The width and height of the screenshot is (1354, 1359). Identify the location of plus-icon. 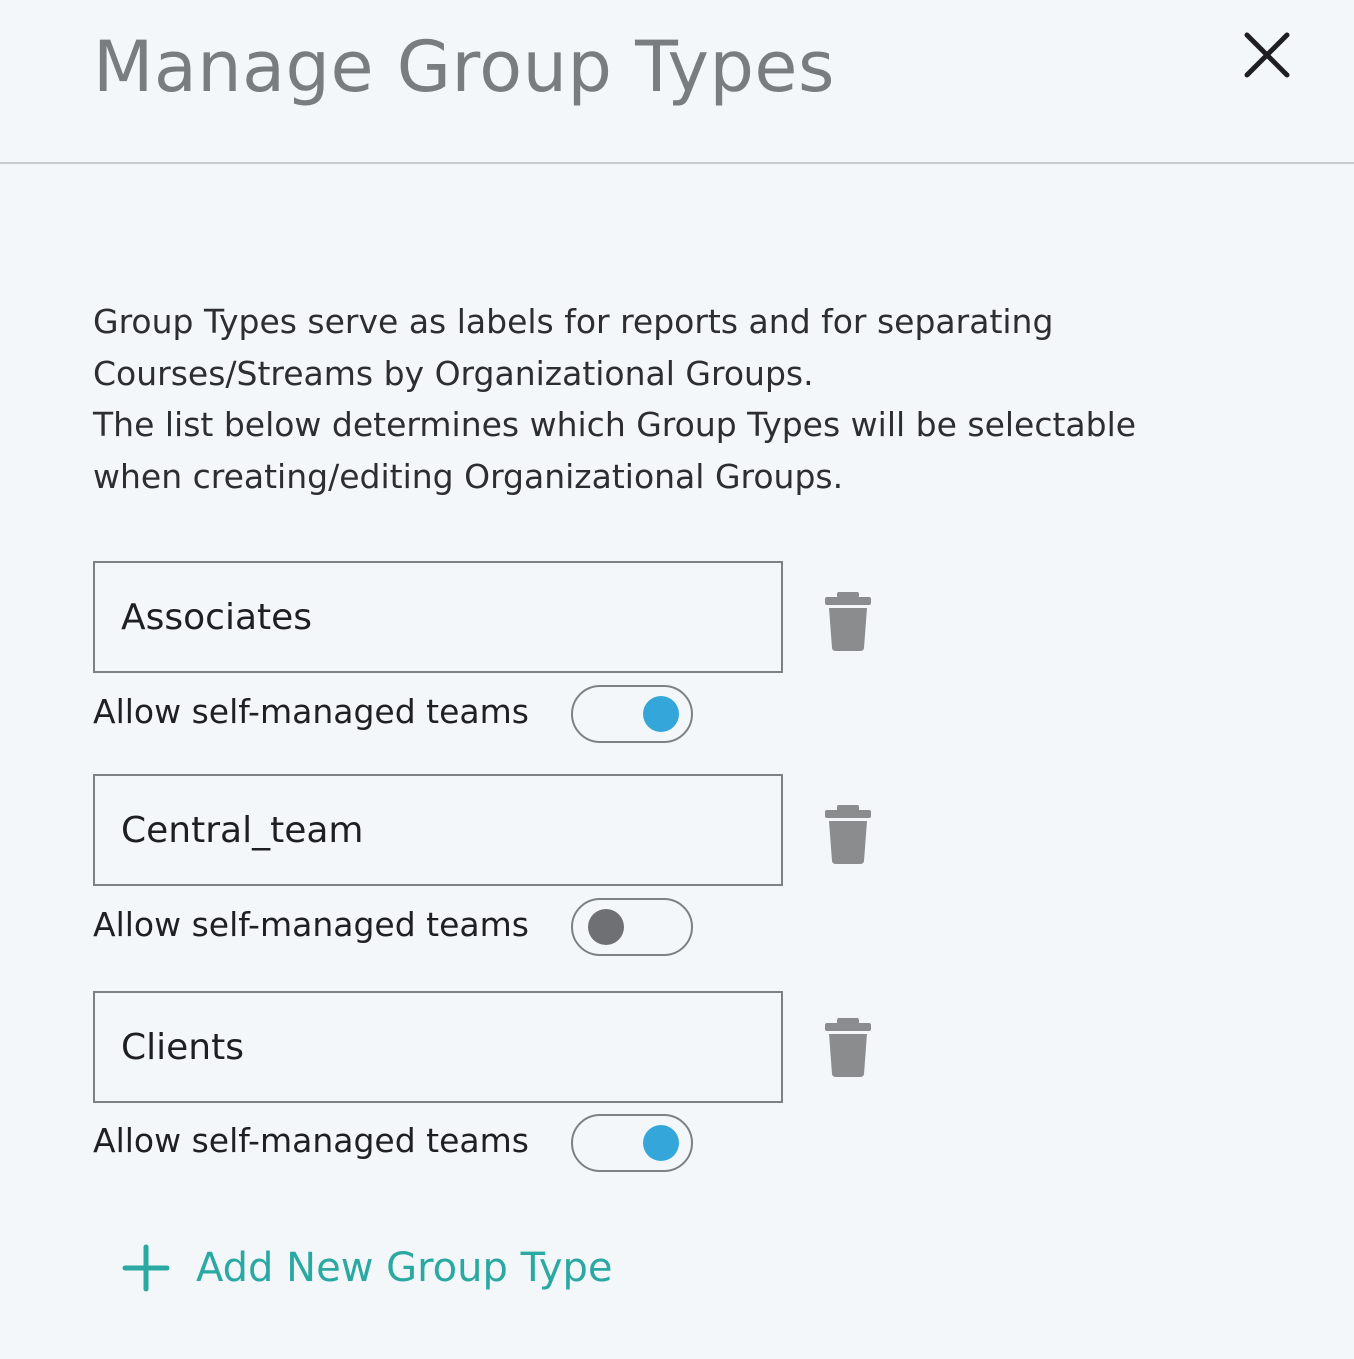
(146, 1268).